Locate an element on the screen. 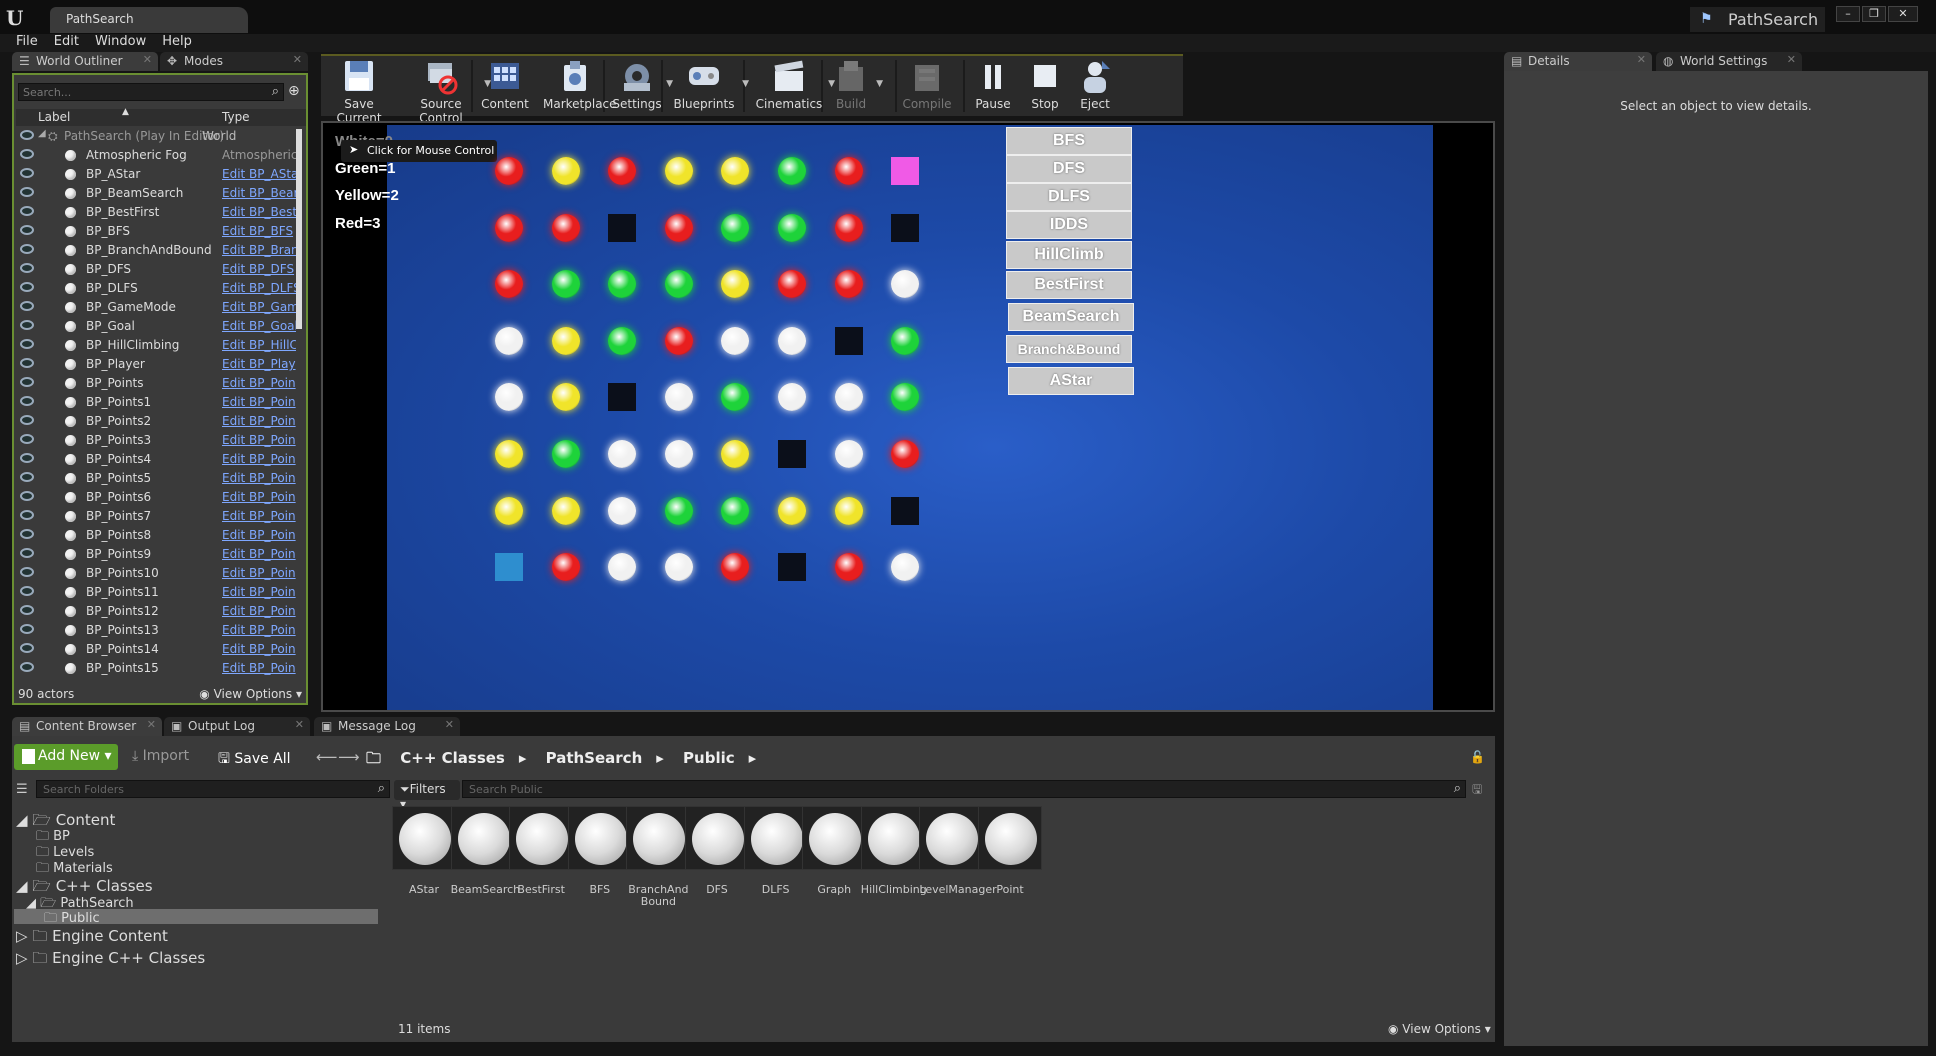  save-search-icon: 🖫 is located at coordinates (1477, 790).